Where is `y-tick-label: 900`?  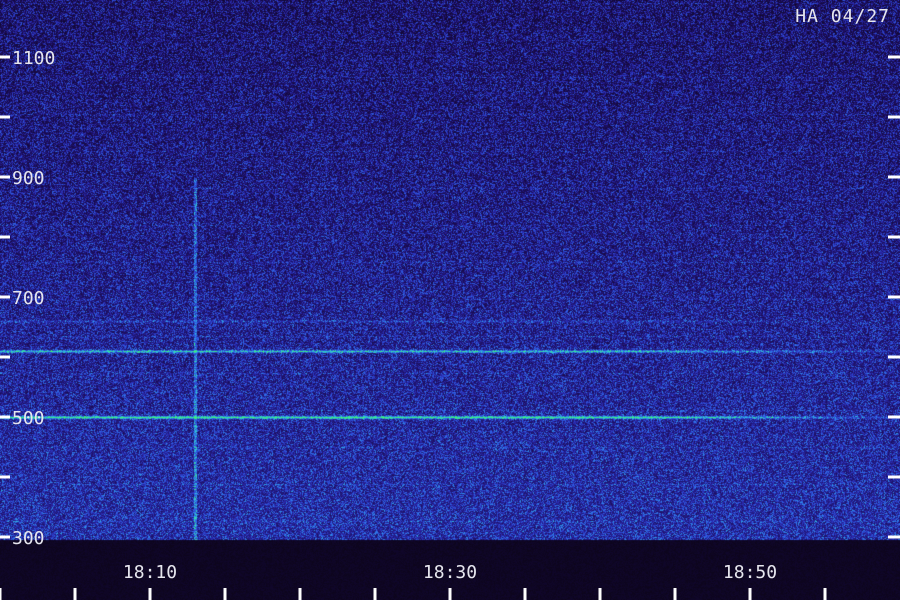
y-tick-label: 900 is located at coordinates (28, 178).